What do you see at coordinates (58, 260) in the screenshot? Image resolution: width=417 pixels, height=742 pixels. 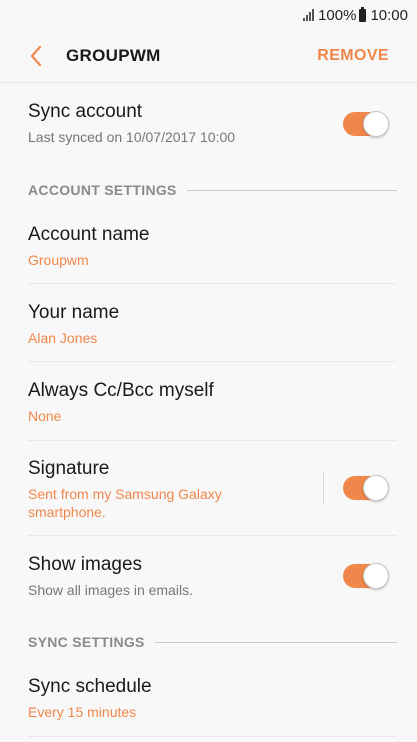 I see `account-name-value: Groupwm` at bounding box center [58, 260].